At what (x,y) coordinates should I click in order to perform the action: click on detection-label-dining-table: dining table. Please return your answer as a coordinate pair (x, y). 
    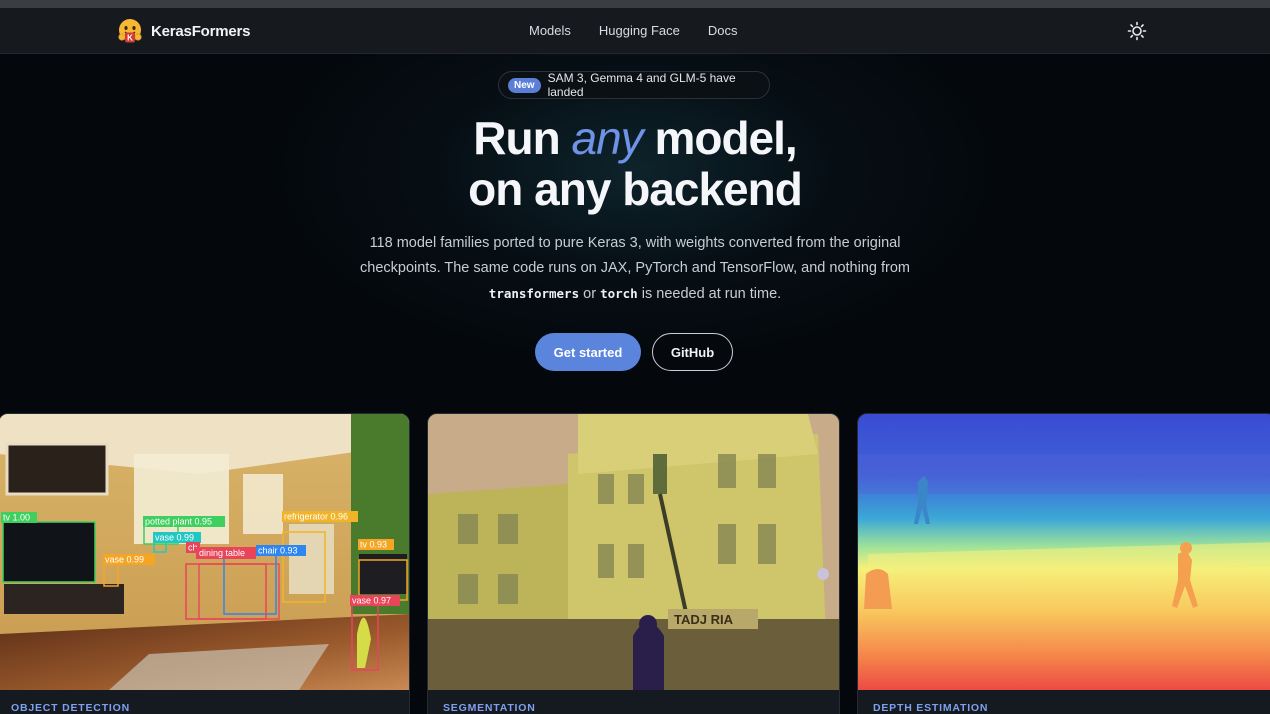
    Looking at the image, I should click on (222, 553).